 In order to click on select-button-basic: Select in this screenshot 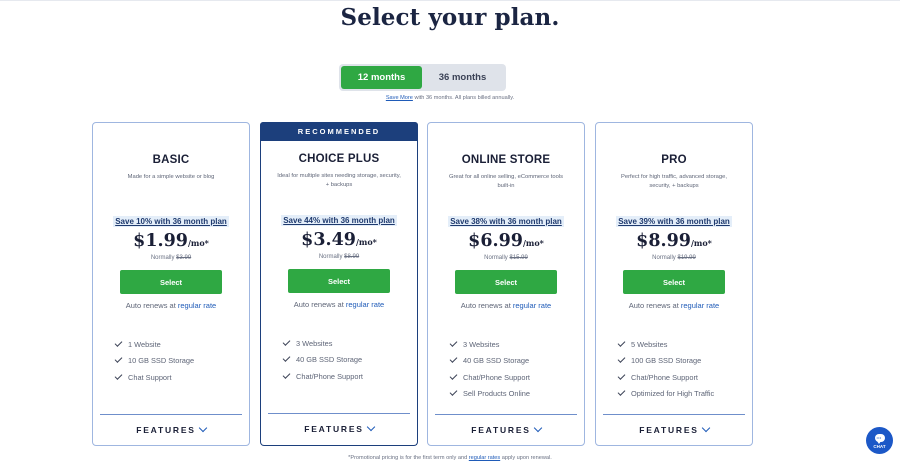, I will do `click(171, 282)`.